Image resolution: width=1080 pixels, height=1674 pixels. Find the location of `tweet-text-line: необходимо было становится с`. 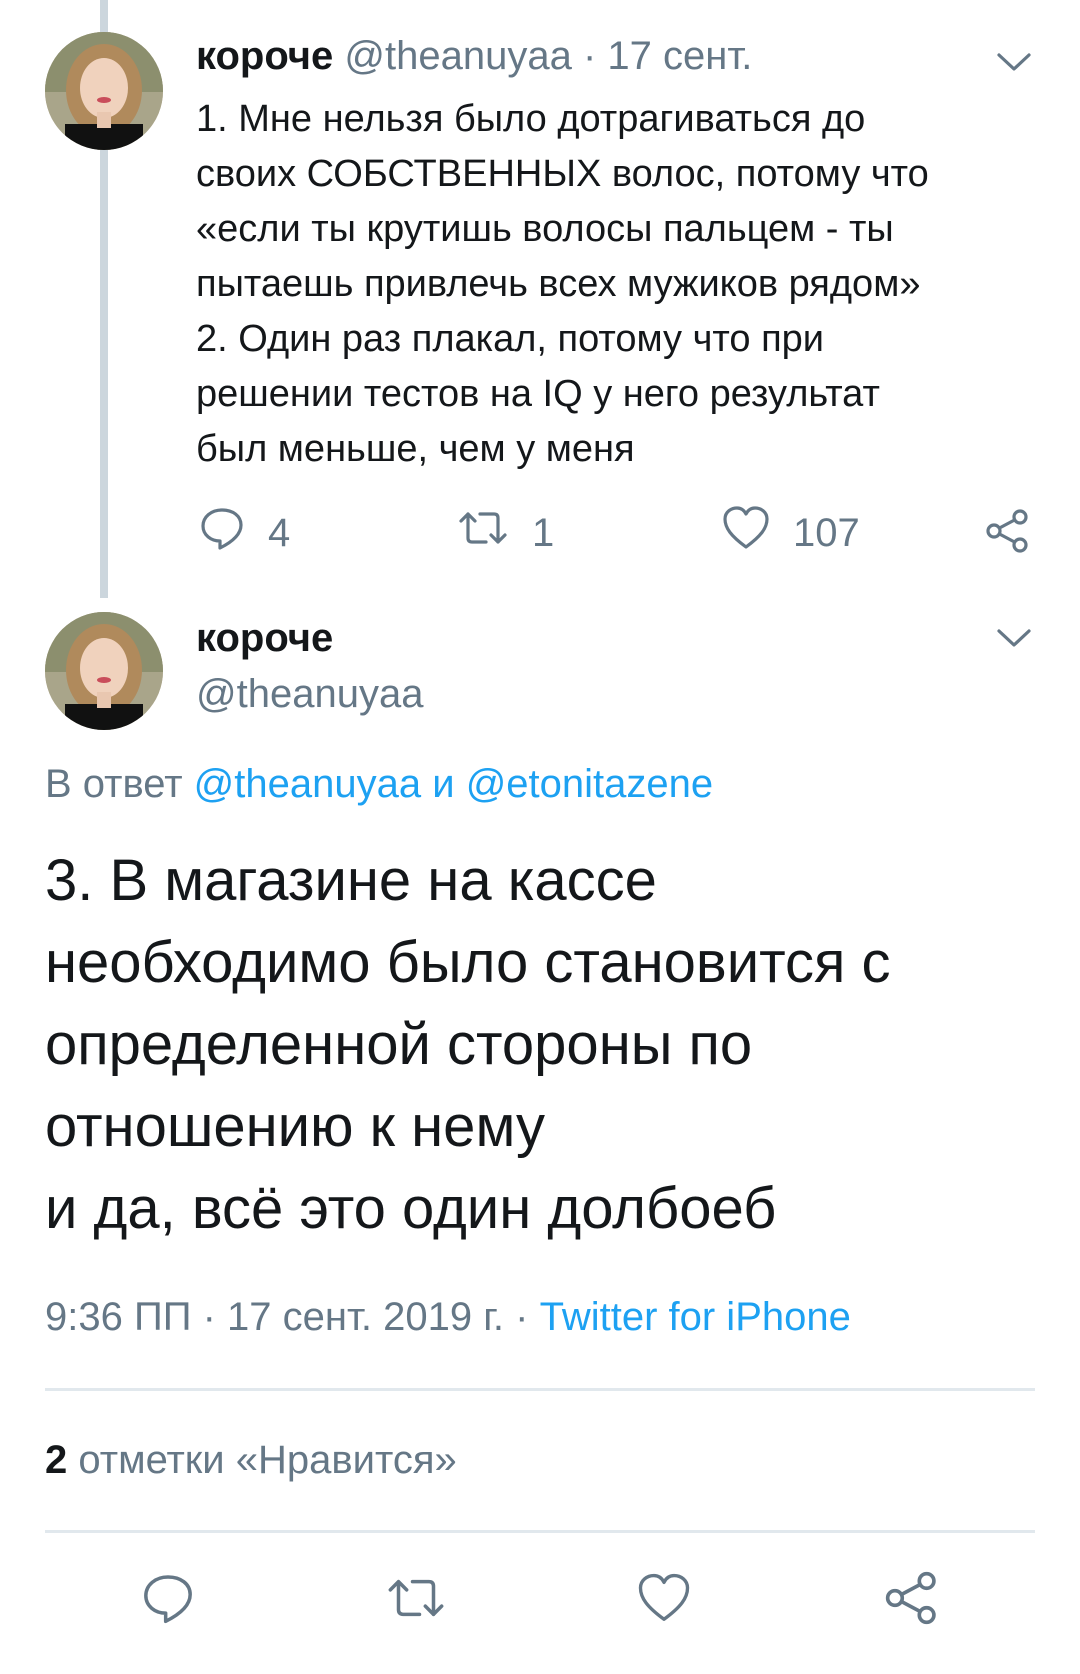

tweet-text-line: необходимо было становится с is located at coordinates (468, 962).